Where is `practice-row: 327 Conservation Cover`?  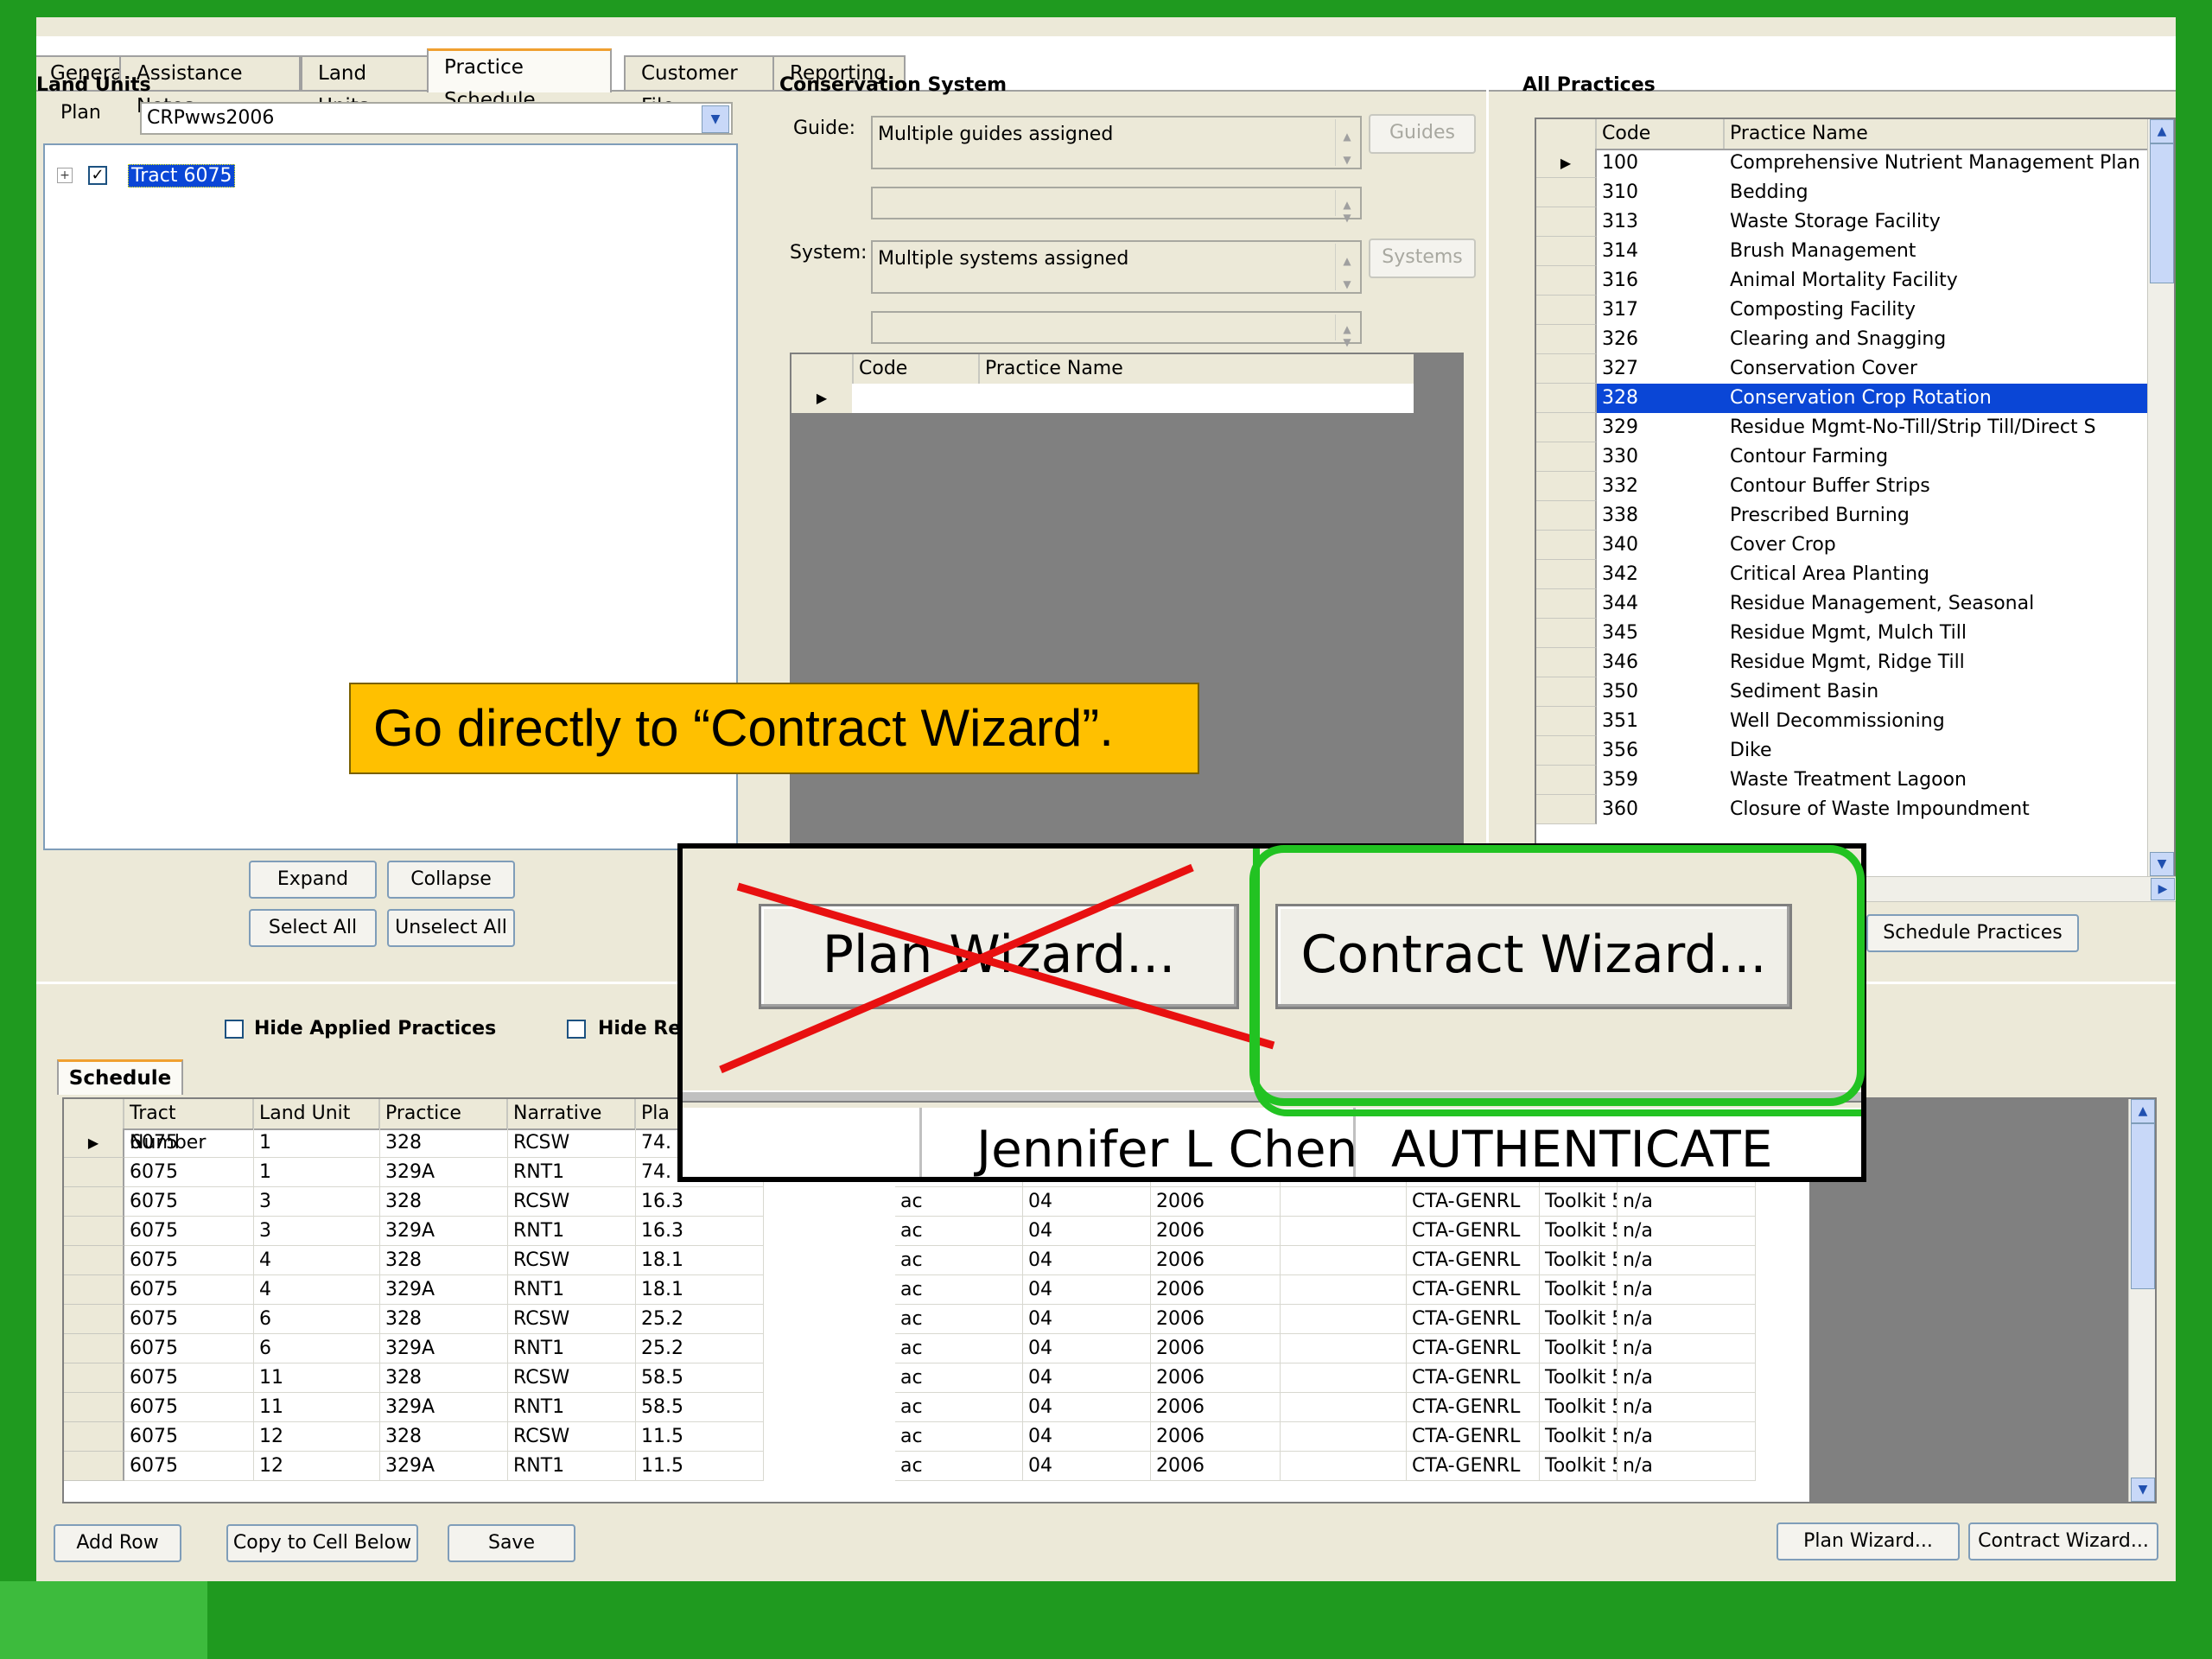
practice-row: 327 Conservation Cover is located at coordinates (1842, 369).